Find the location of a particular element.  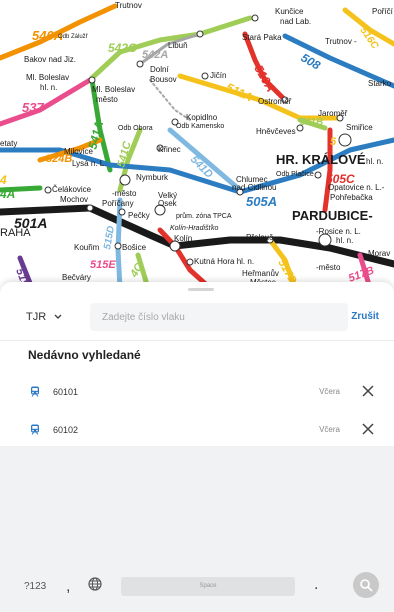

station-ml-boleslav is located at coordinates (92, 80).